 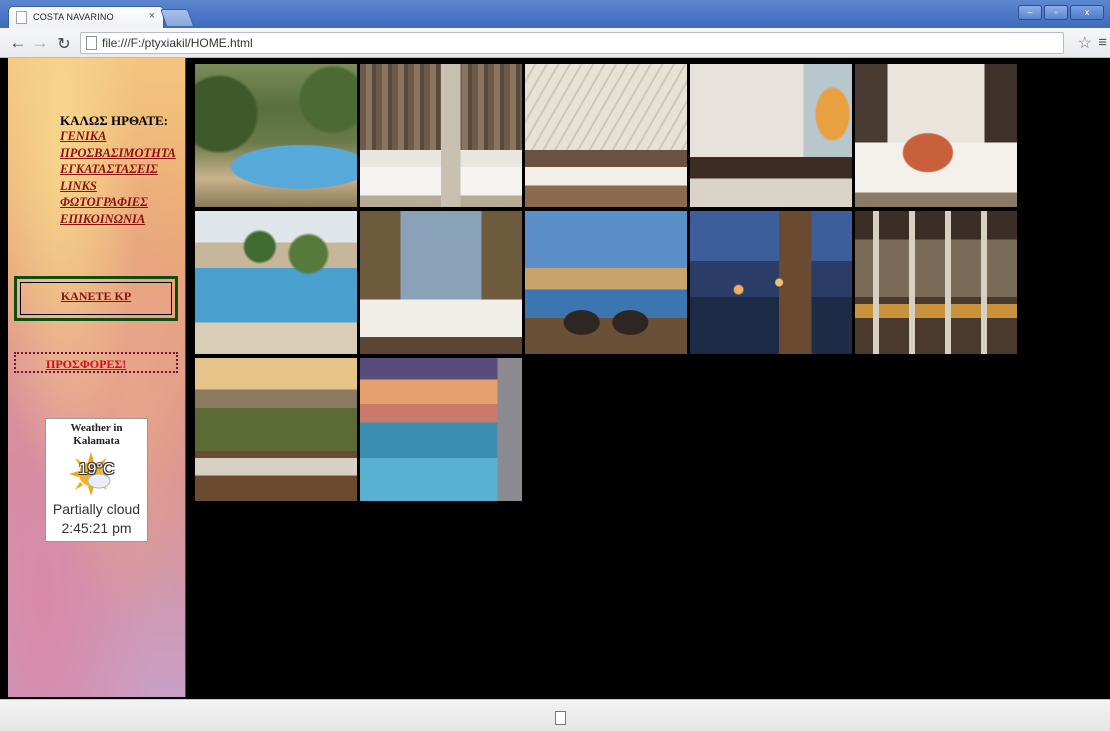 I want to click on offers-link: ΠΡΟΣΦΟΡΕΣ!, so click(x=86, y=364).